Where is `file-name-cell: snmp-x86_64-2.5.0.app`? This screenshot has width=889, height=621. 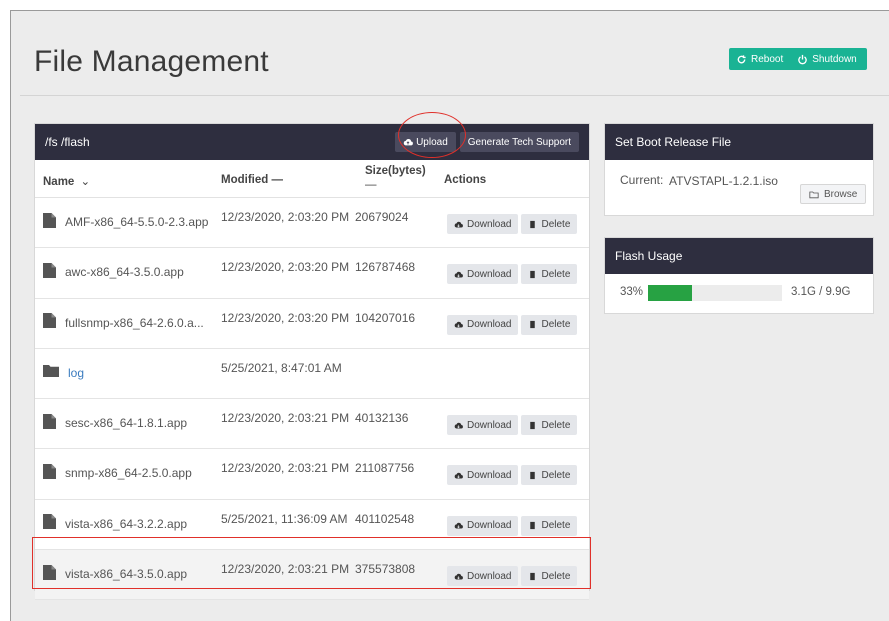 file-name-cell: snmp-x86_64-2.5.0.app is located at coordinates (117, 471).